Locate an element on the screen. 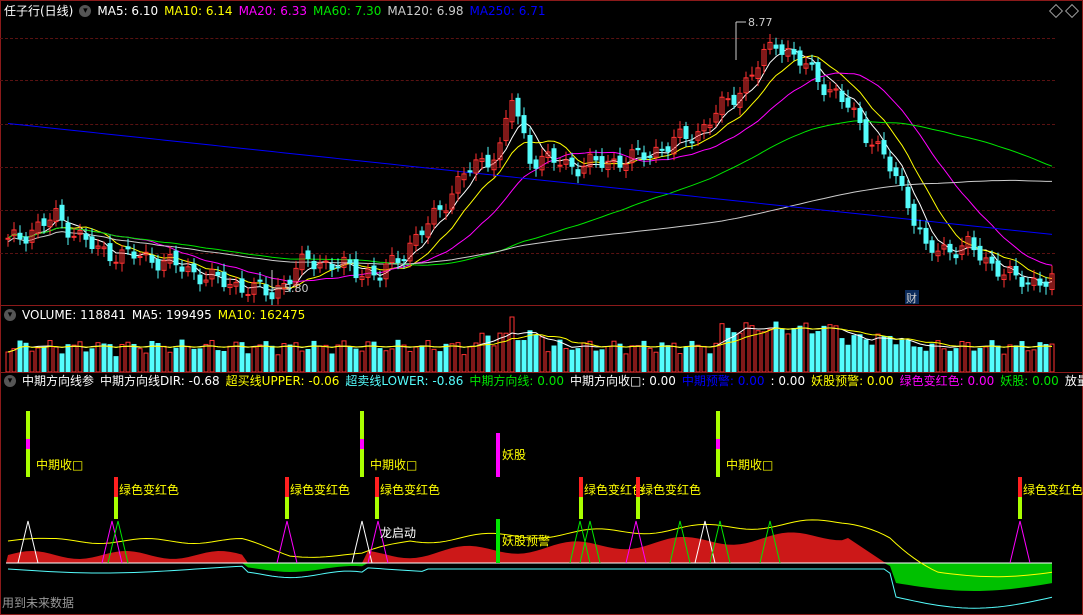  vol-legend-item: MA10: 162475 is located at coordinates (261, 315).